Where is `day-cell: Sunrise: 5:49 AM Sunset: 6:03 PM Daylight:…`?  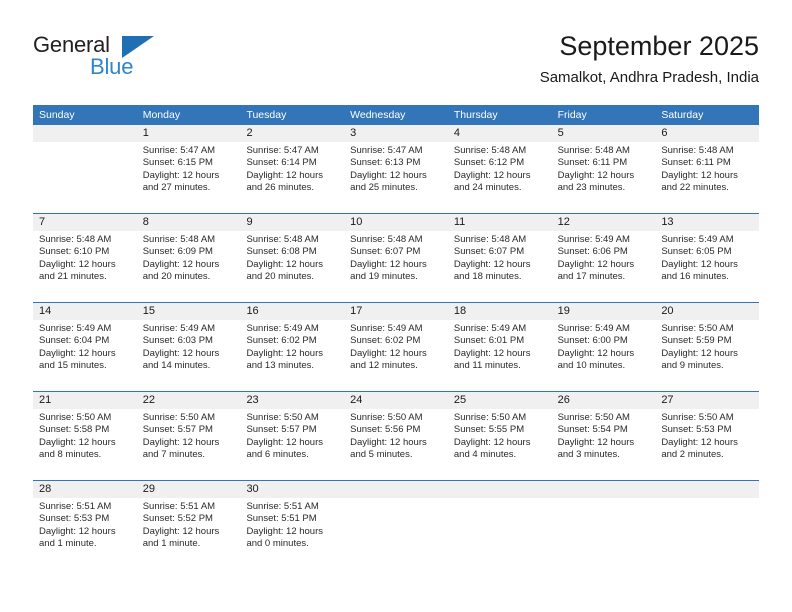 day-cell: Sunrise: 5:49 AM Sunset: 6:03 PM Daylight:… is located at coordinates (189, 355).